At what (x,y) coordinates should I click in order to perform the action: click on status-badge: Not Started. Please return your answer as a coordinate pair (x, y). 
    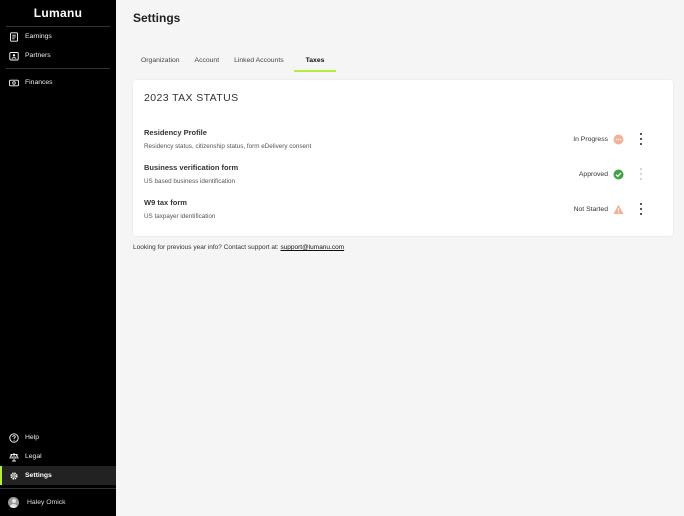
    Looking at the image, I should click on (599, 209).